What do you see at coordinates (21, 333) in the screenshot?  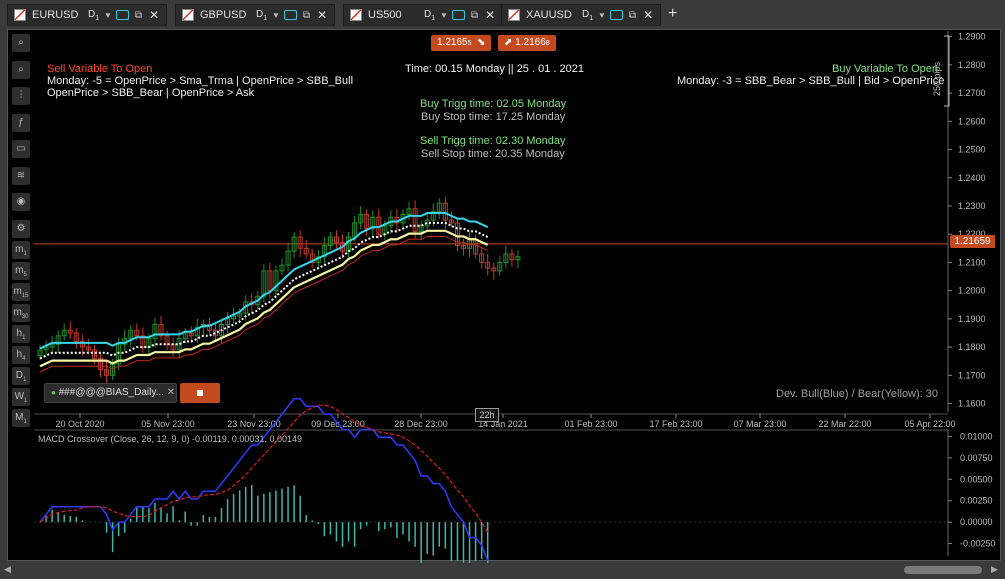 I see `timeframe-button-h1: h1` at bounding box center [21, 333].